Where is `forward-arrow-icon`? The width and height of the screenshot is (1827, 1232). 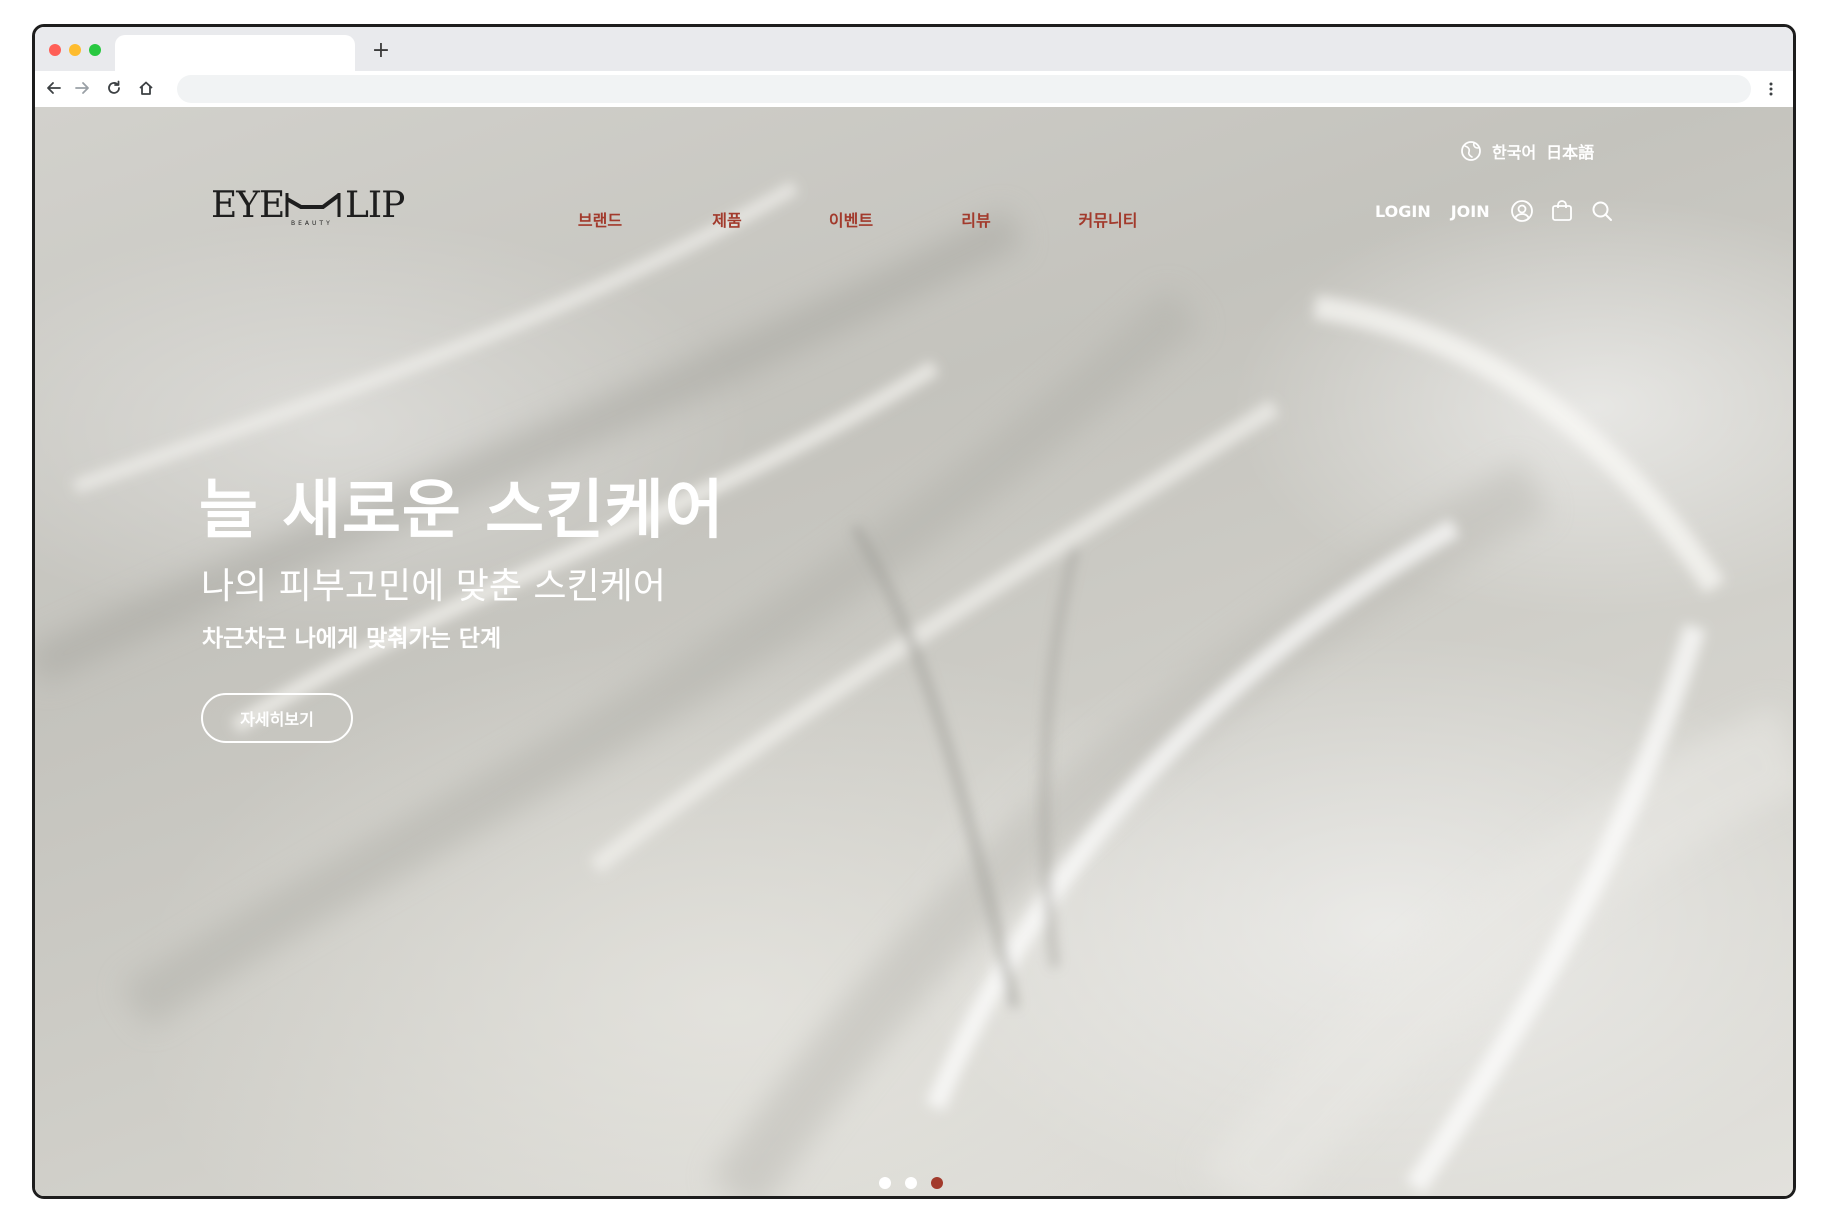 forward-arrow-icon is located at coordinates (82, 88).